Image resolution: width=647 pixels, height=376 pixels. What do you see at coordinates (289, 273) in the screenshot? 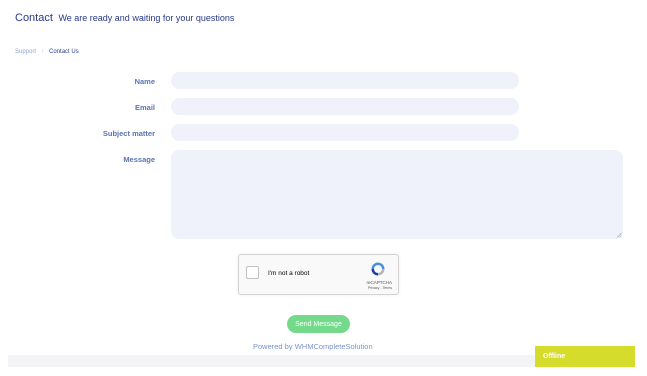
I see `recaptcha-label: I'm not a robot` at bounding box center [289, 273].